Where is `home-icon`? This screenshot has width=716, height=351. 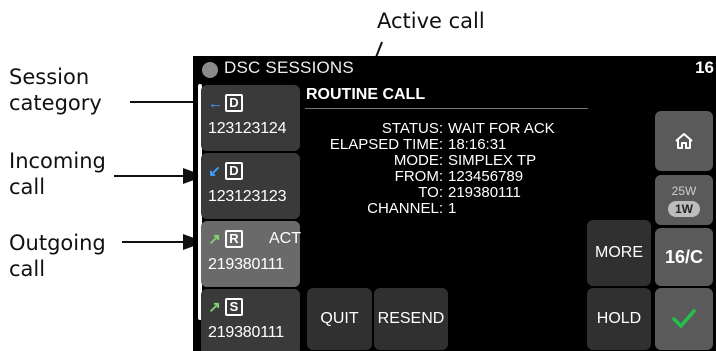
home-icon is located at coordinates (684, 141).